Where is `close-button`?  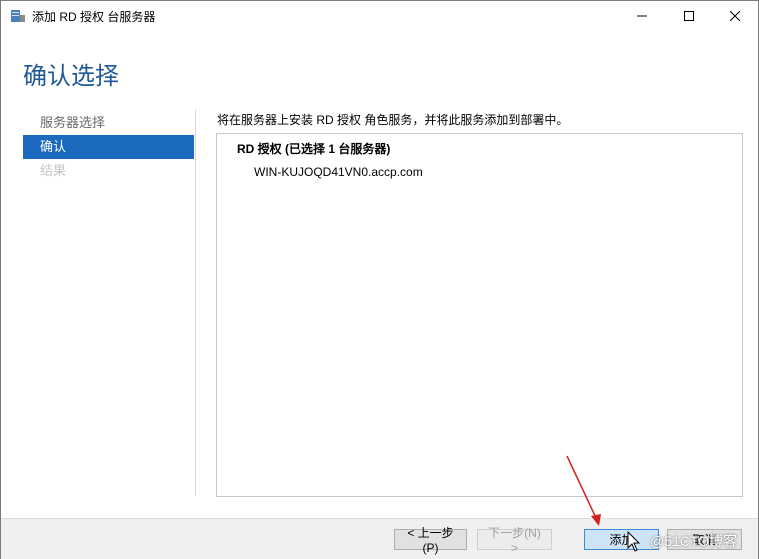
close-button is located at coordinates (735, 16).